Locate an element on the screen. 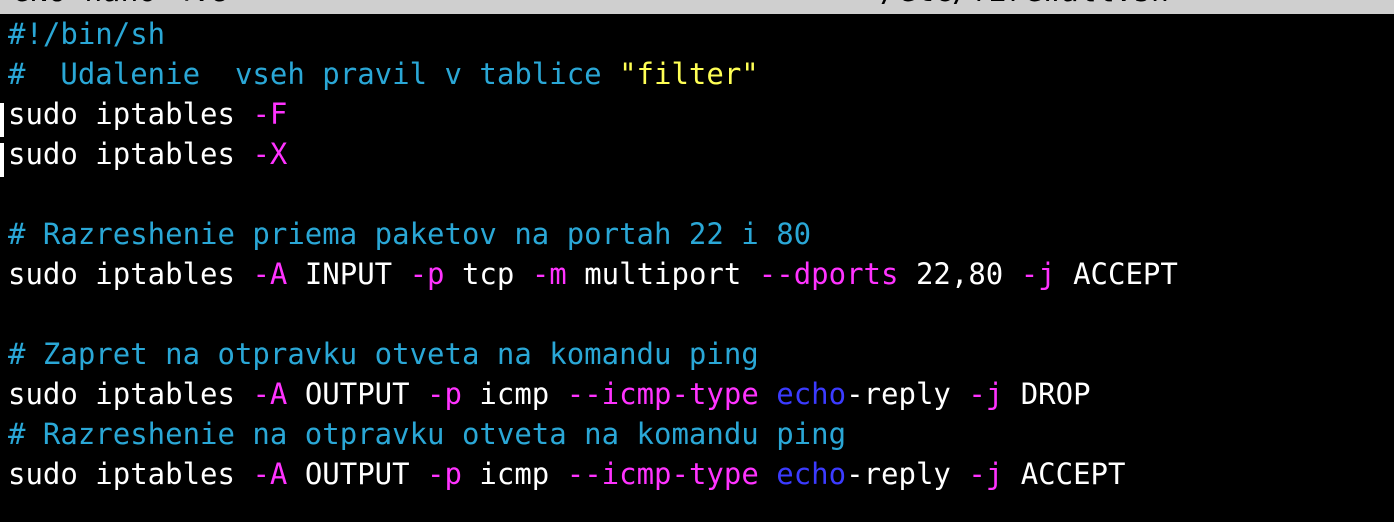 The image size is (1394, 522). option-flag: -F is located at coordinates (270, 114).